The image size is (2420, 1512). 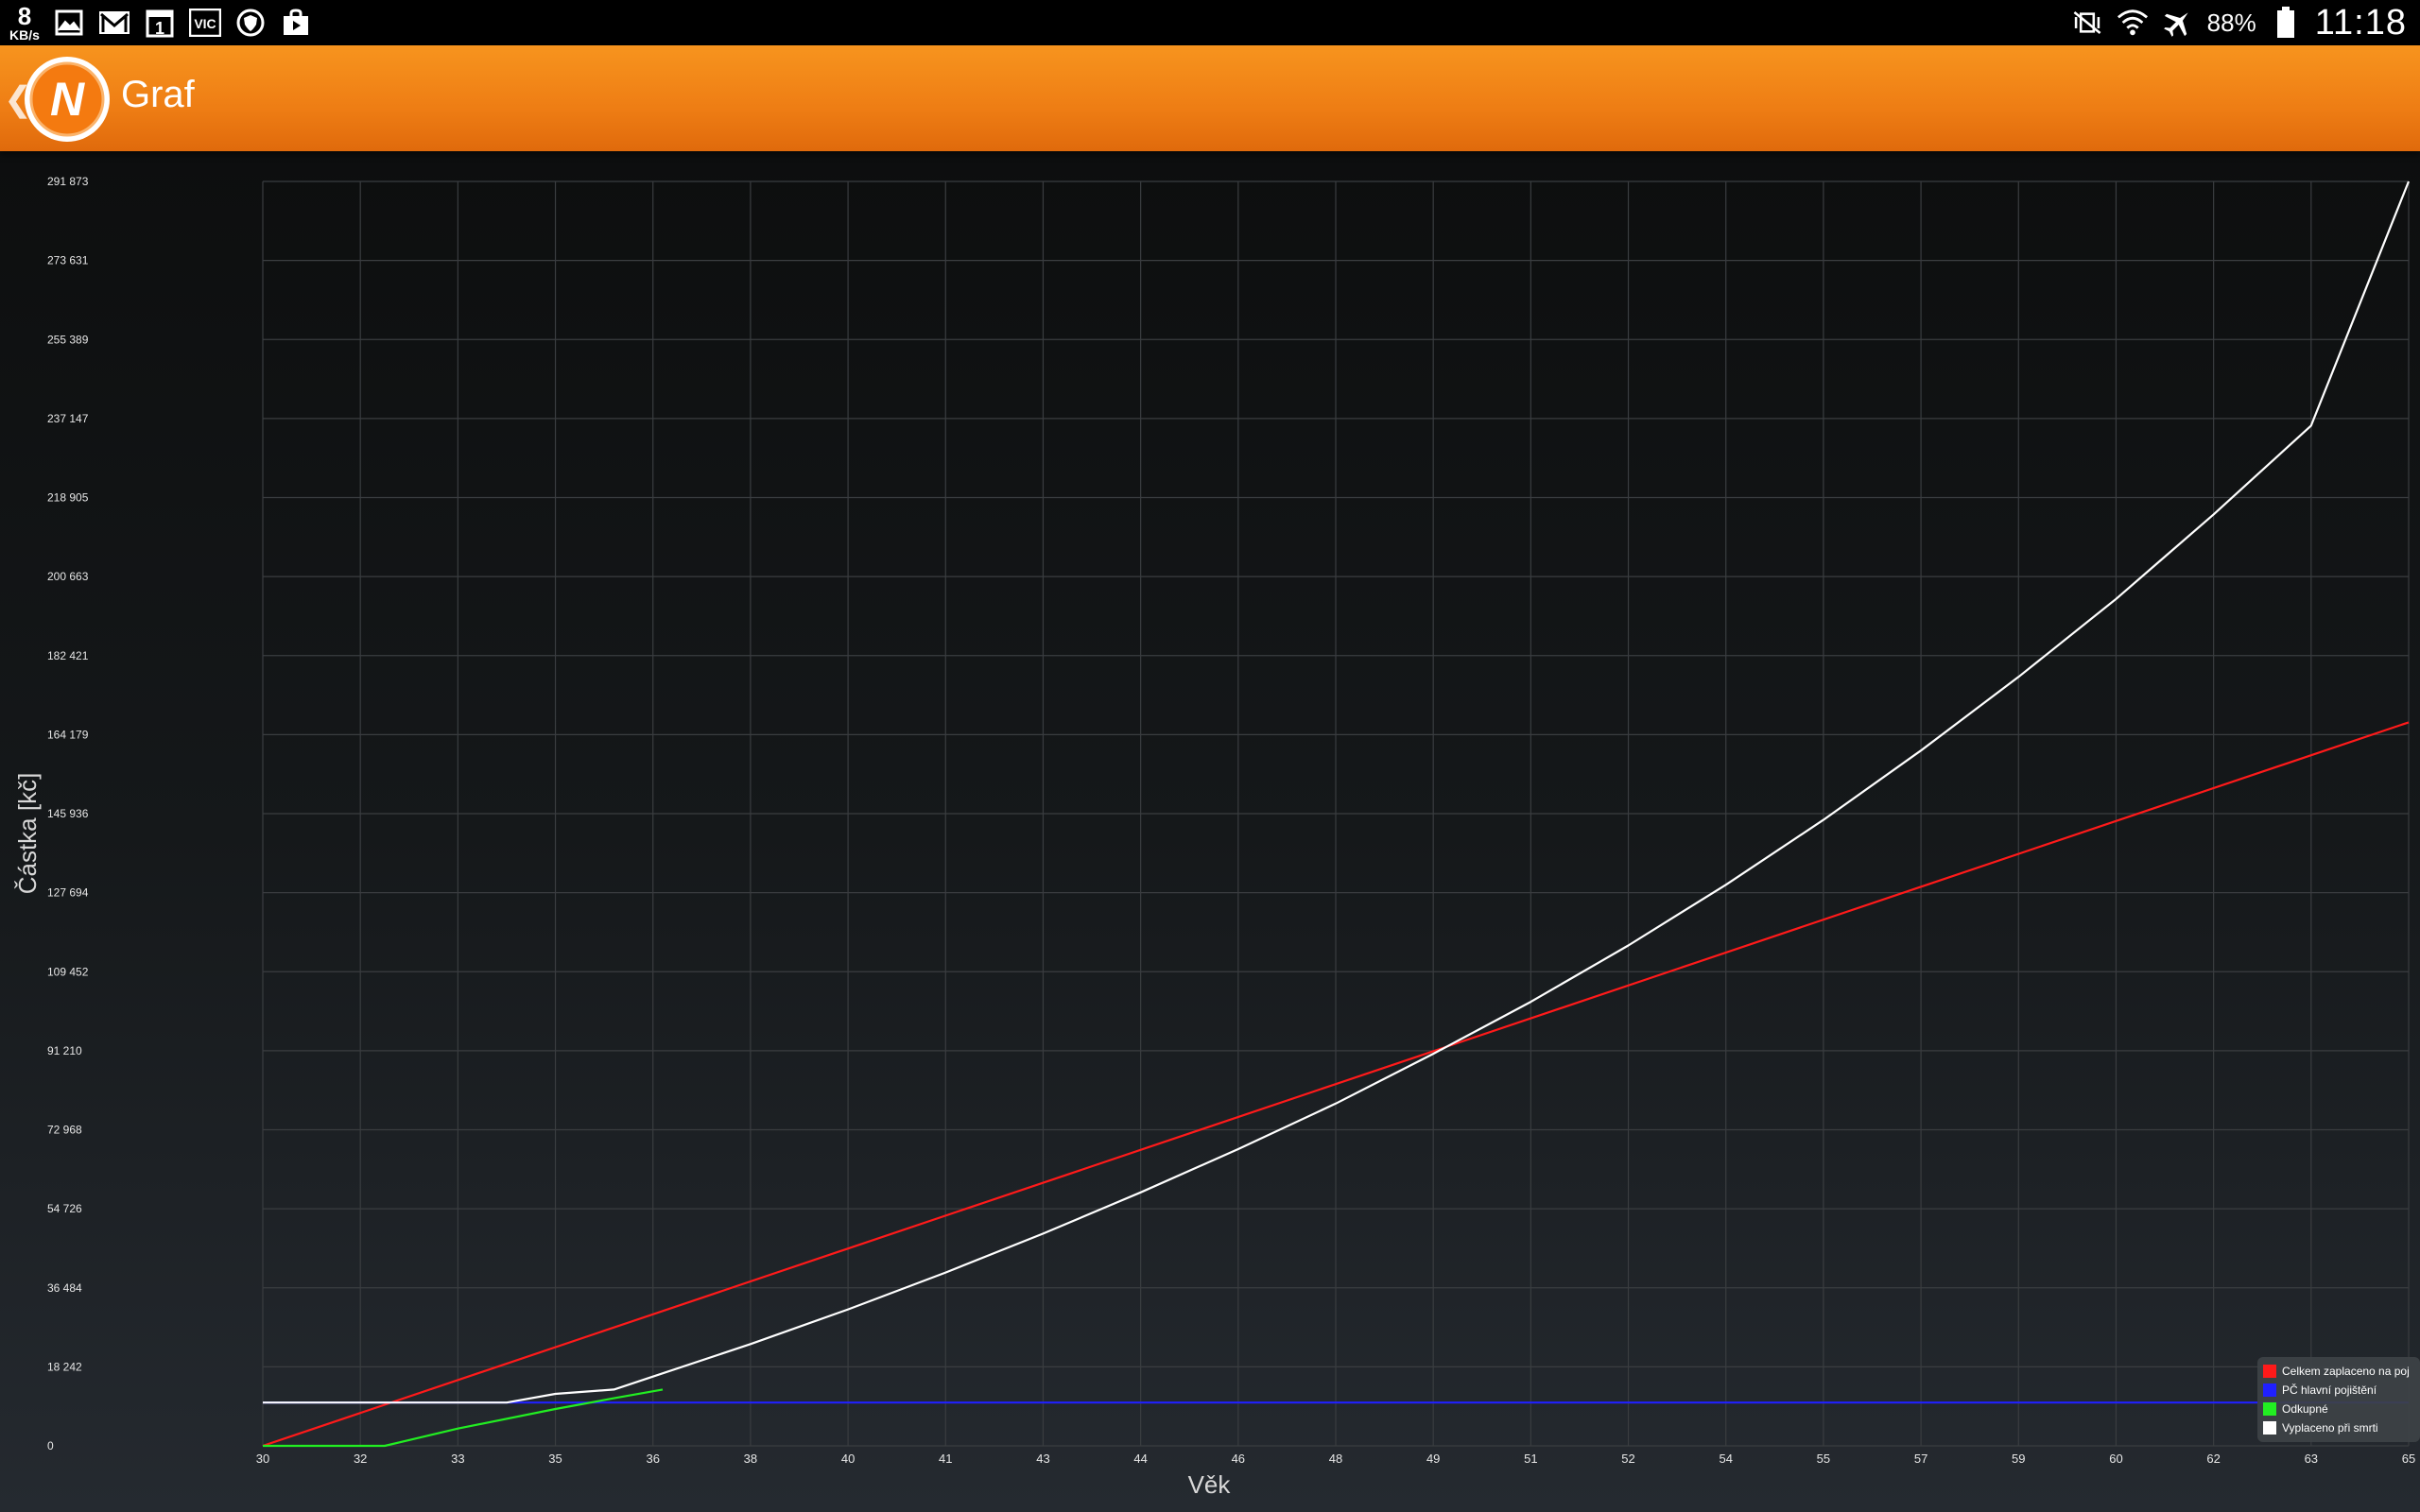 What do you see at coordinates (848, 1459) in the screenshot?
I see `x-tick-label: 40` at bounding box center [848, 1459].